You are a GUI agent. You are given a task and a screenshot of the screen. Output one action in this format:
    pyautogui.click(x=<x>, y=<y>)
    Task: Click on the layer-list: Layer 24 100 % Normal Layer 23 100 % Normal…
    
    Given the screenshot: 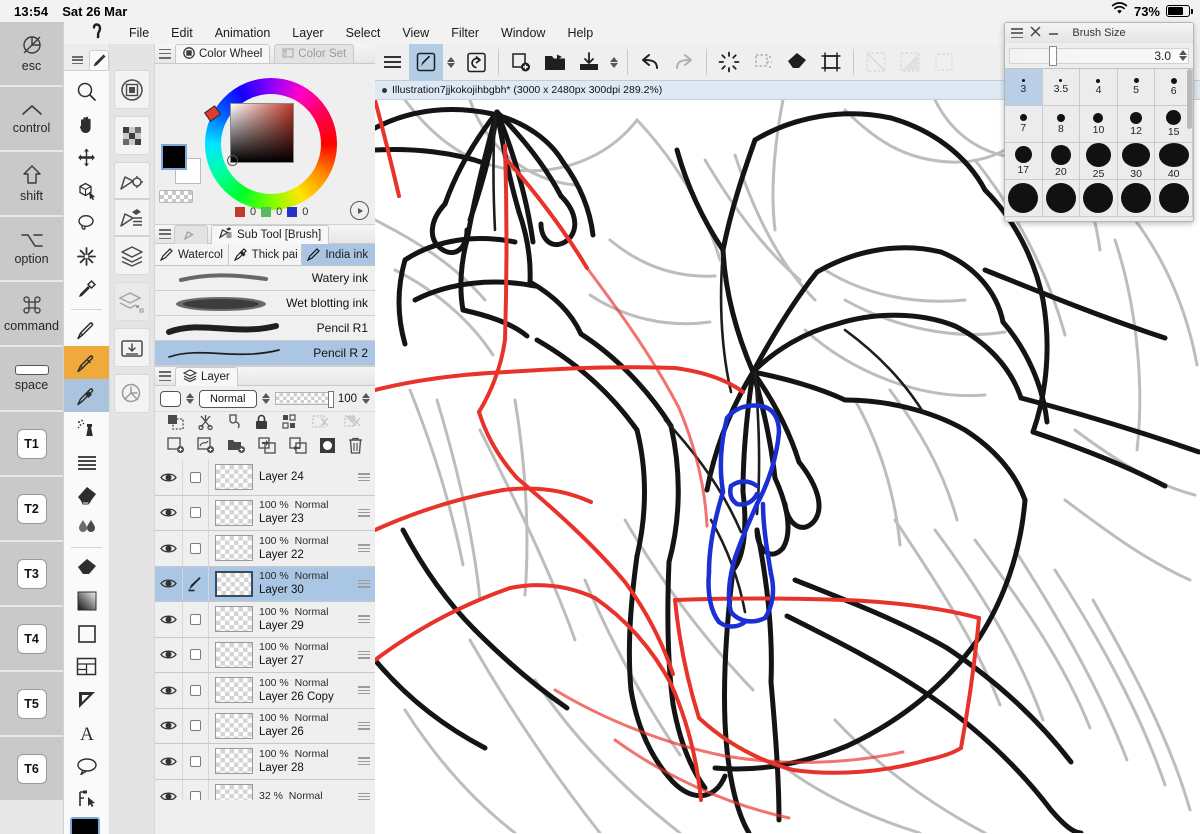 What is the action you would take?
    pyautogui.click(x=265, y=630)
    